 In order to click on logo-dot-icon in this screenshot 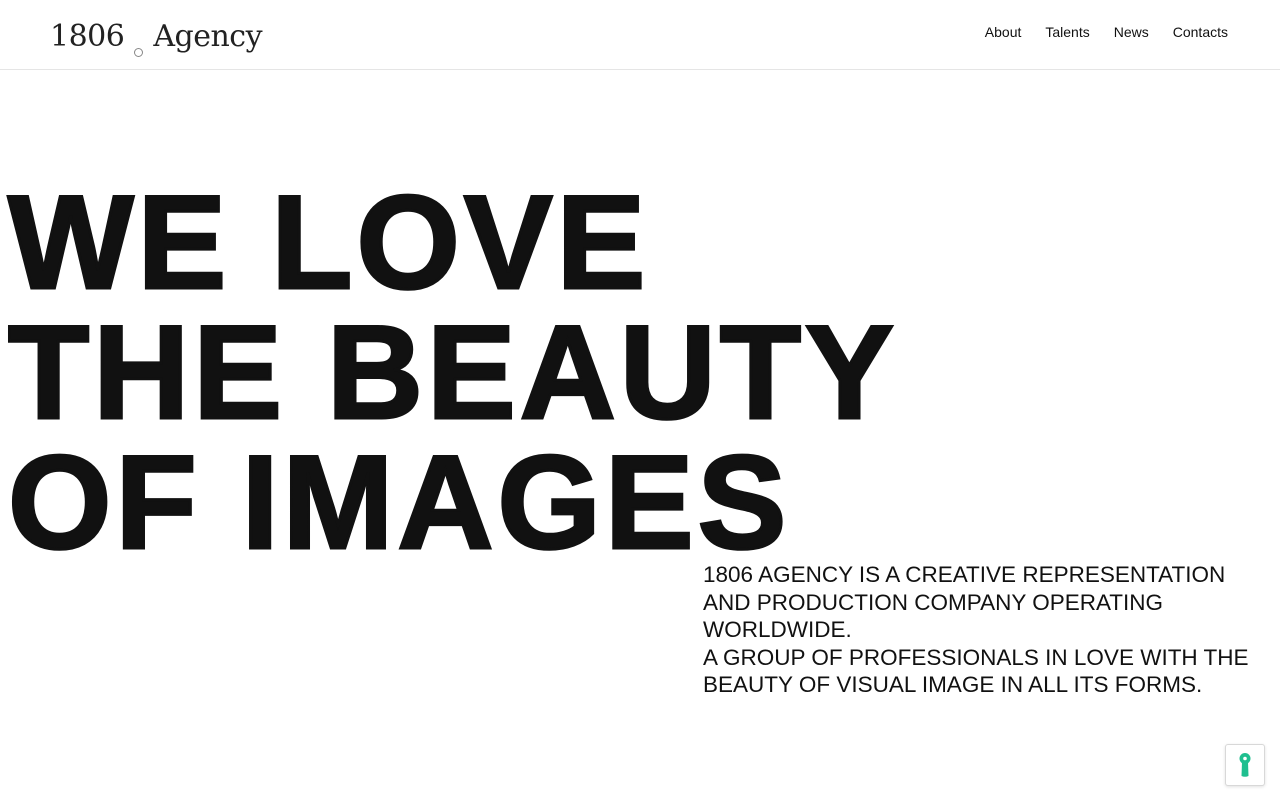, I will do `click(139, 52)`.